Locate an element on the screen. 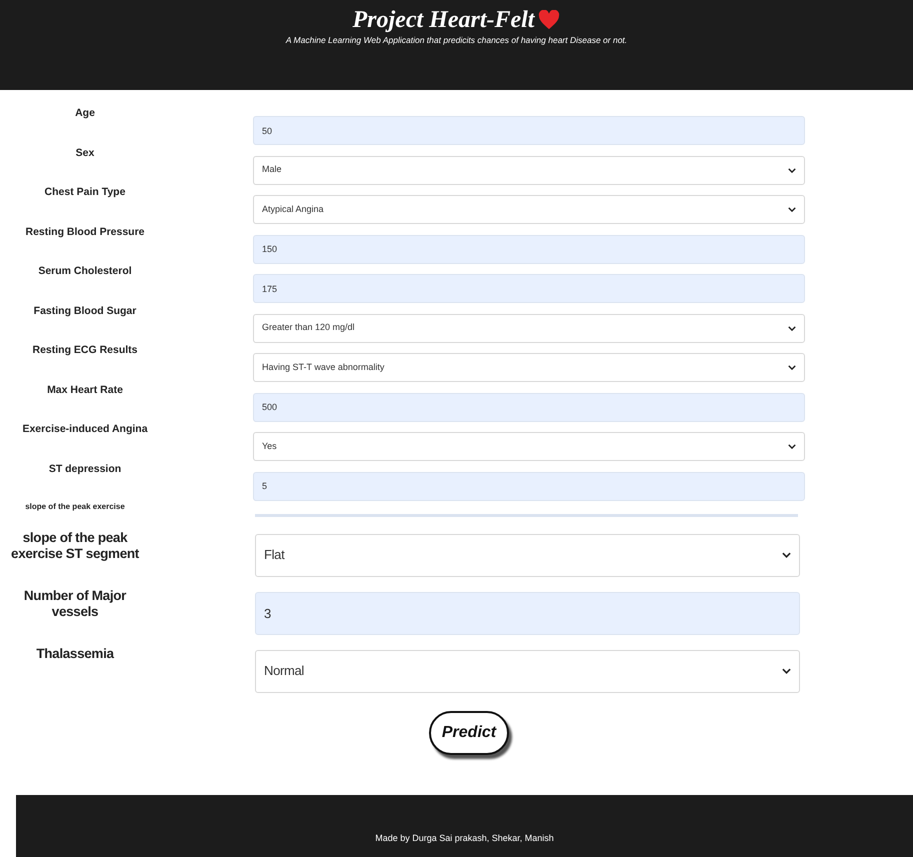 The height and width of the screenshot is (857, 913). field-label: Chest Pain Type is located at coordinates (85, 192).